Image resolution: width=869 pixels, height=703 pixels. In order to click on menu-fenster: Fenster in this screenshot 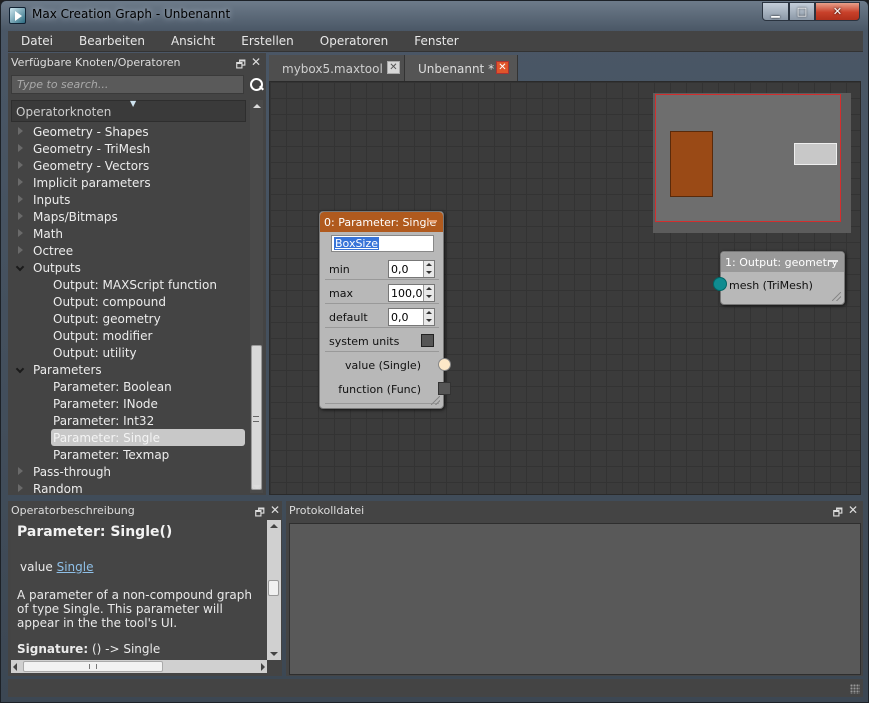, I will do `click(436, 41)`.